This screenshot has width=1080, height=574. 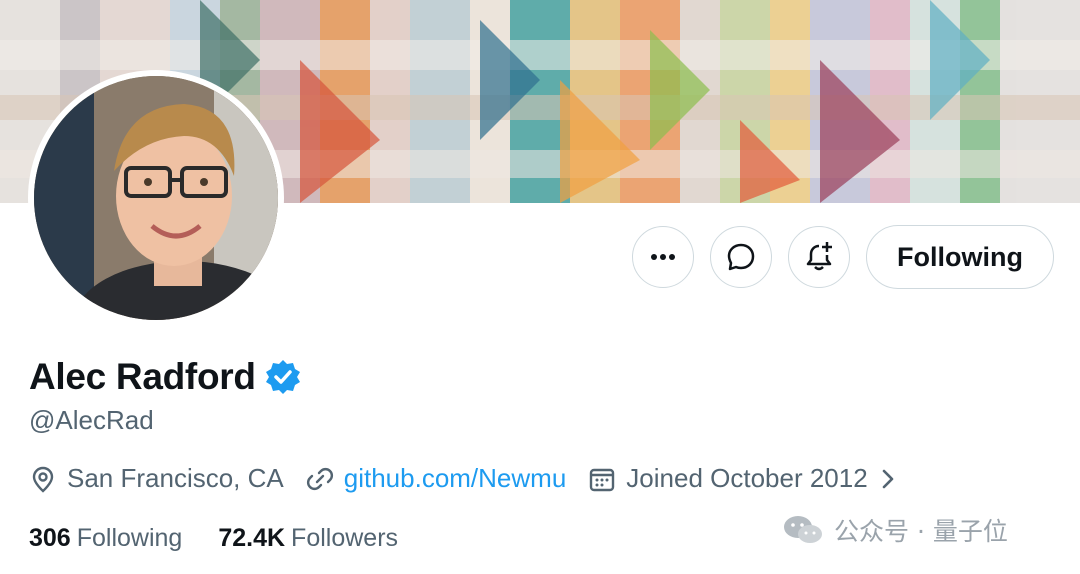 I want to click on location-pin-icon, so click(x=43, y=479).